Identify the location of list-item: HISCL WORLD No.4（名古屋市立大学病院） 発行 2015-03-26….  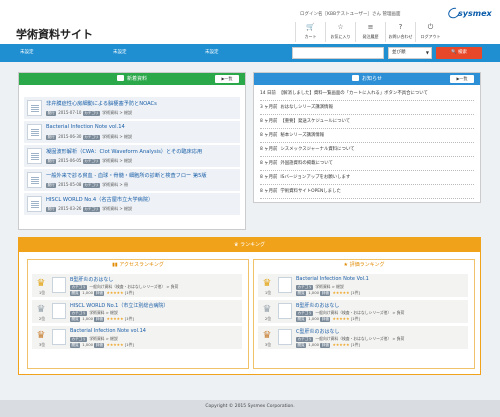
(132, 204).